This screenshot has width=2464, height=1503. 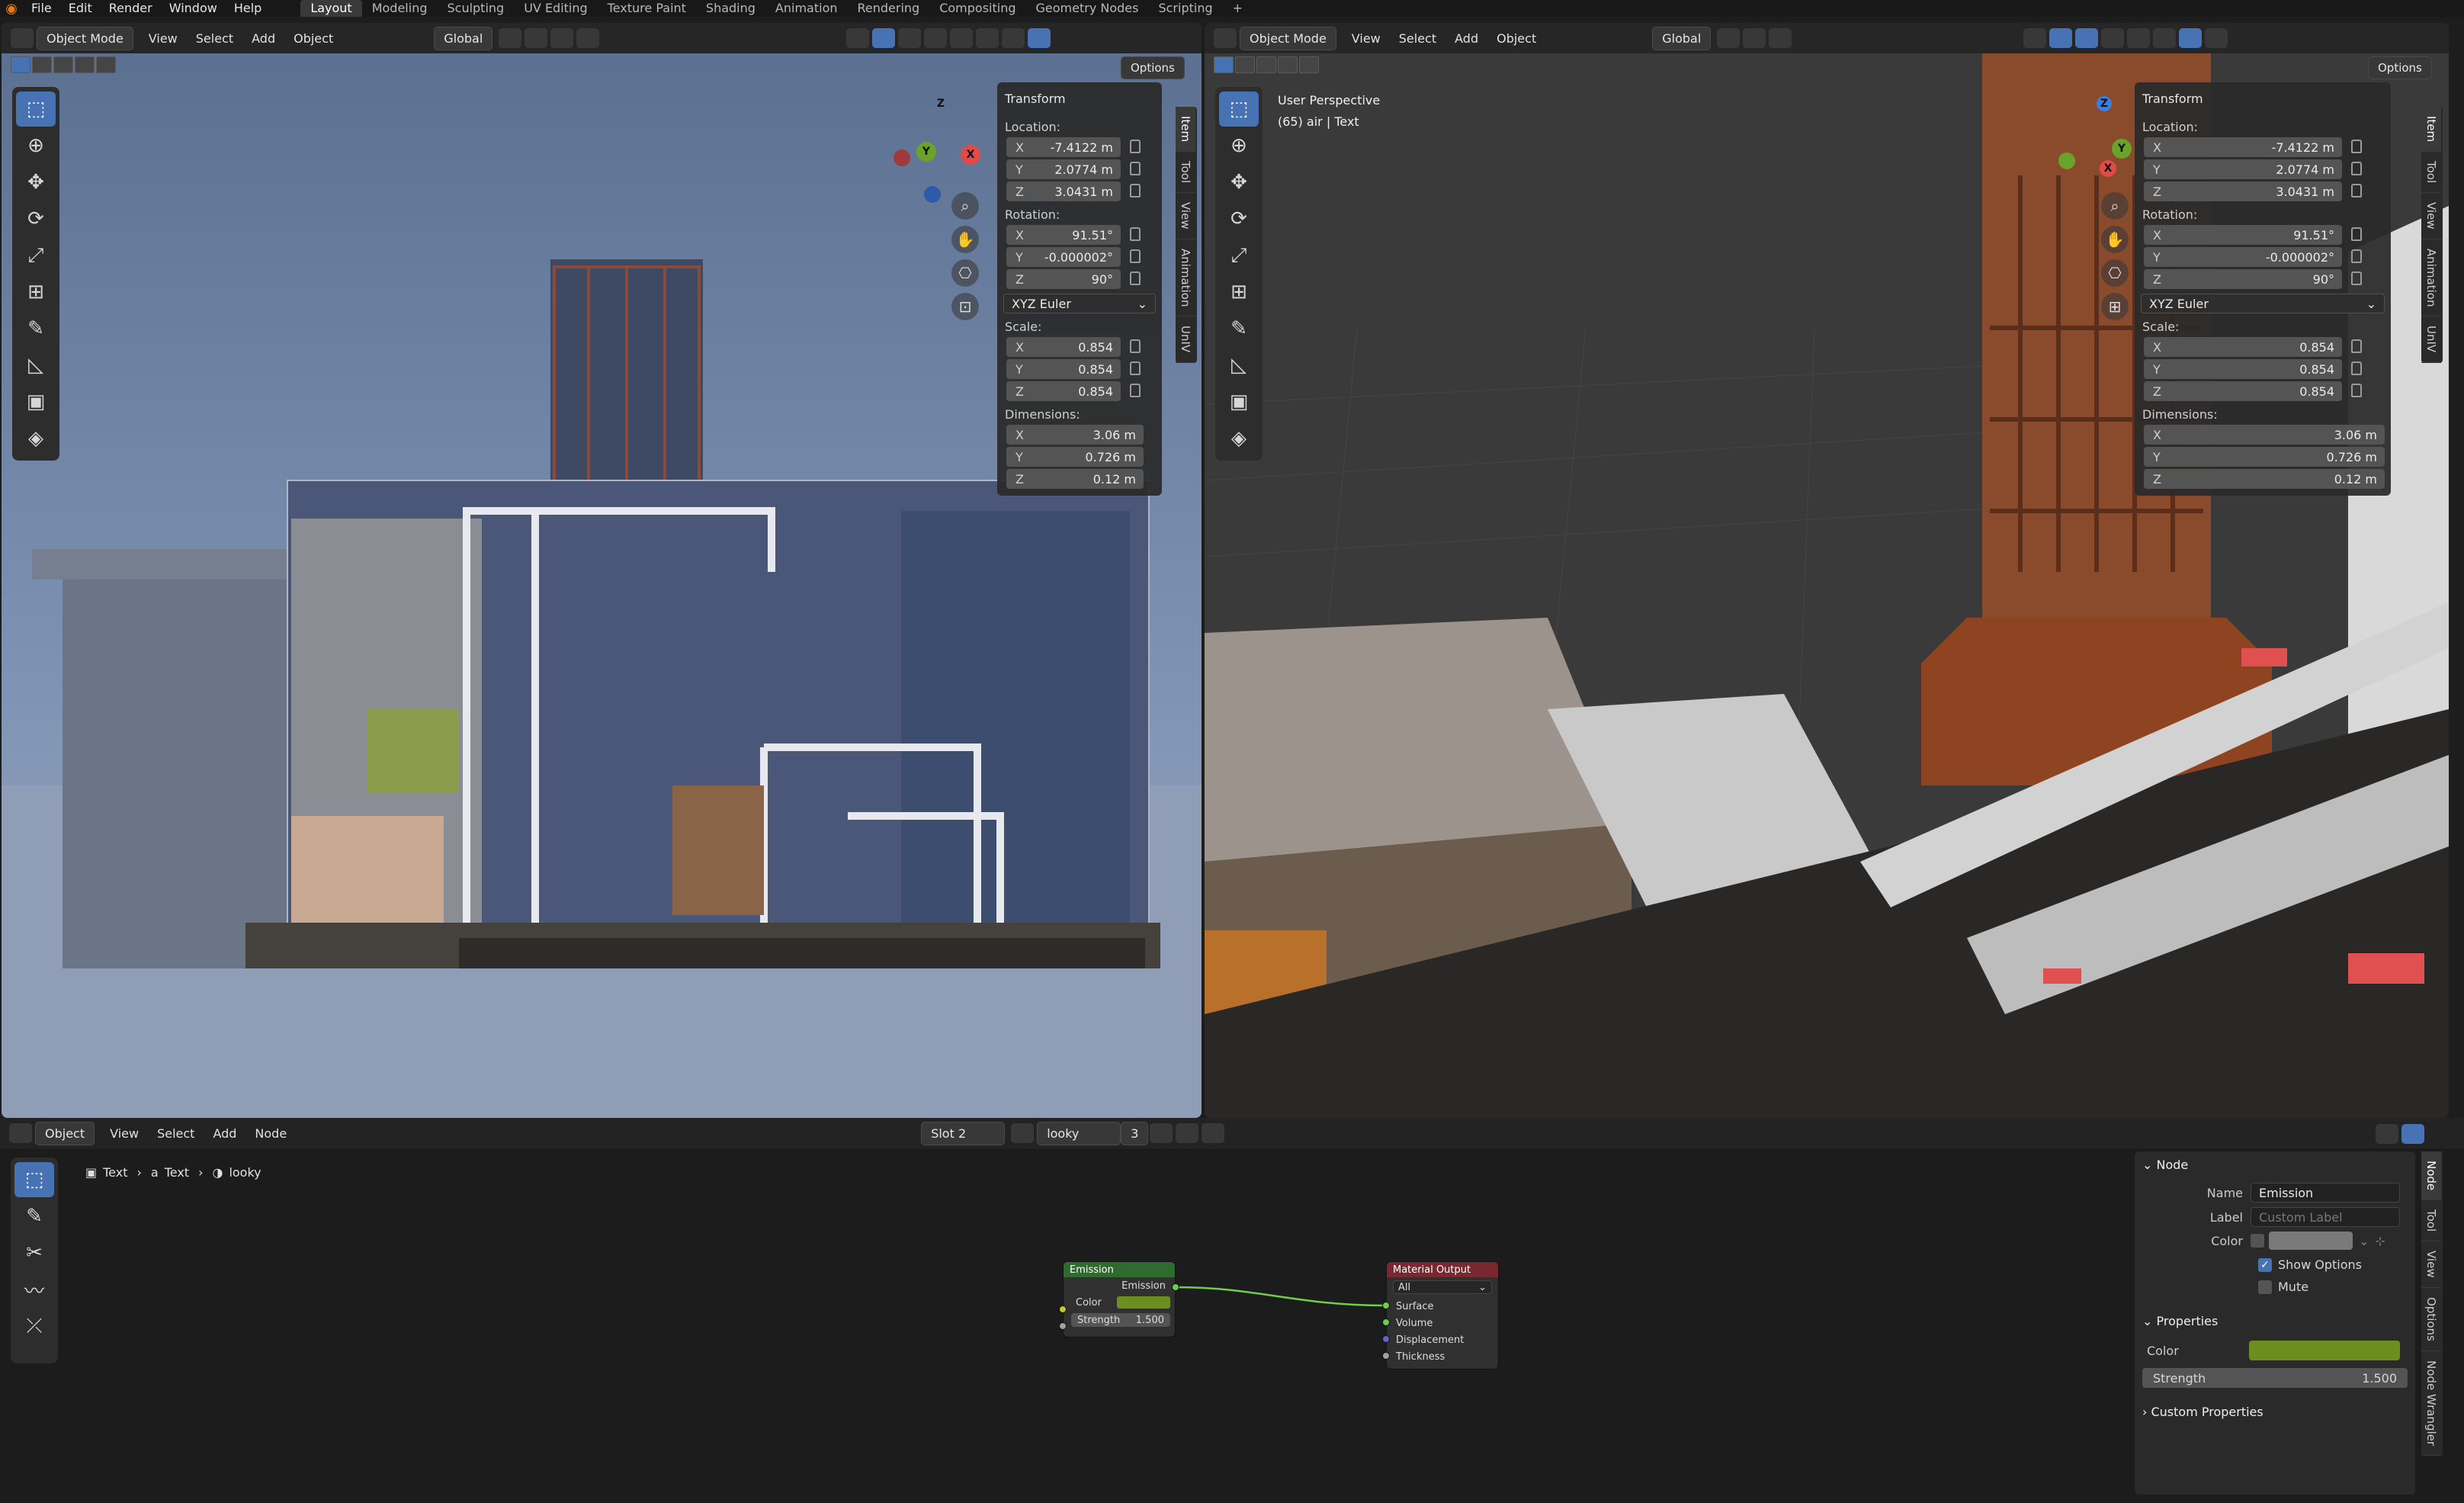 What do you see at coordinates (1239, 255) in the screenshot?
I see `scale-icon: ⤢` at bounding box center [1239, 255].